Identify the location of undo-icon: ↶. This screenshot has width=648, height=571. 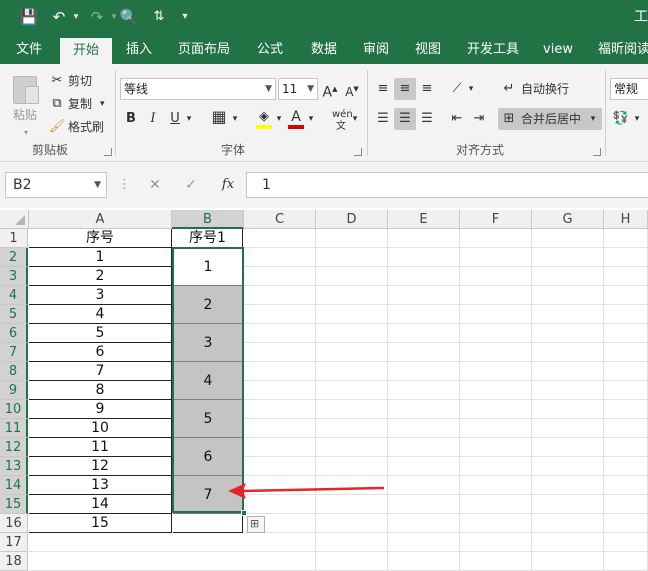
(59, 17).